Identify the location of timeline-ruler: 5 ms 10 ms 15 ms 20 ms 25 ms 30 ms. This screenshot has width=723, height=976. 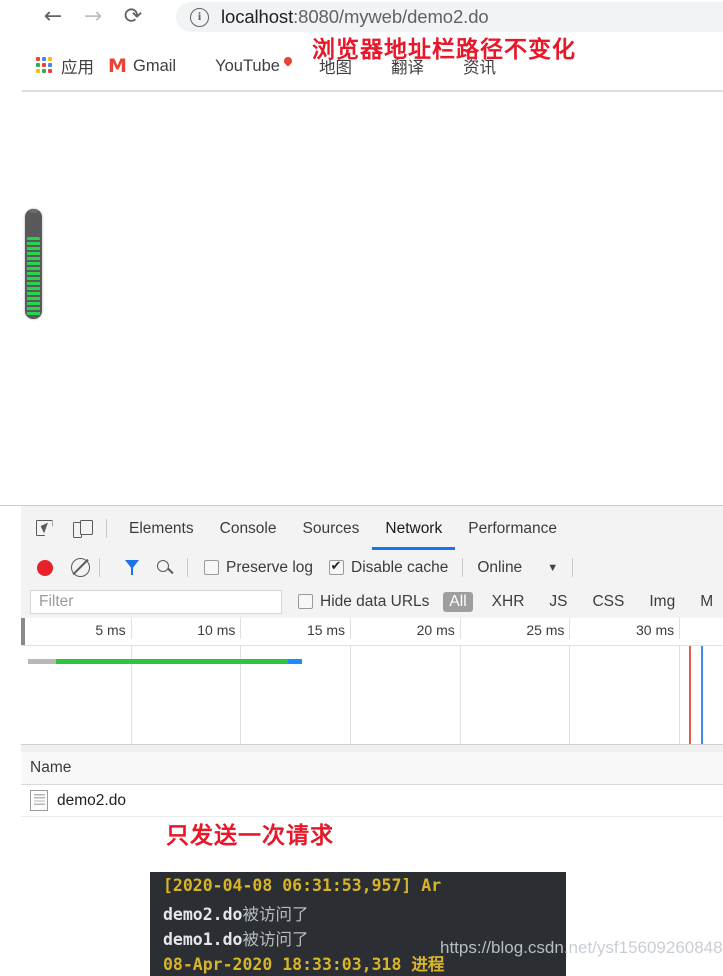
(372, 631).